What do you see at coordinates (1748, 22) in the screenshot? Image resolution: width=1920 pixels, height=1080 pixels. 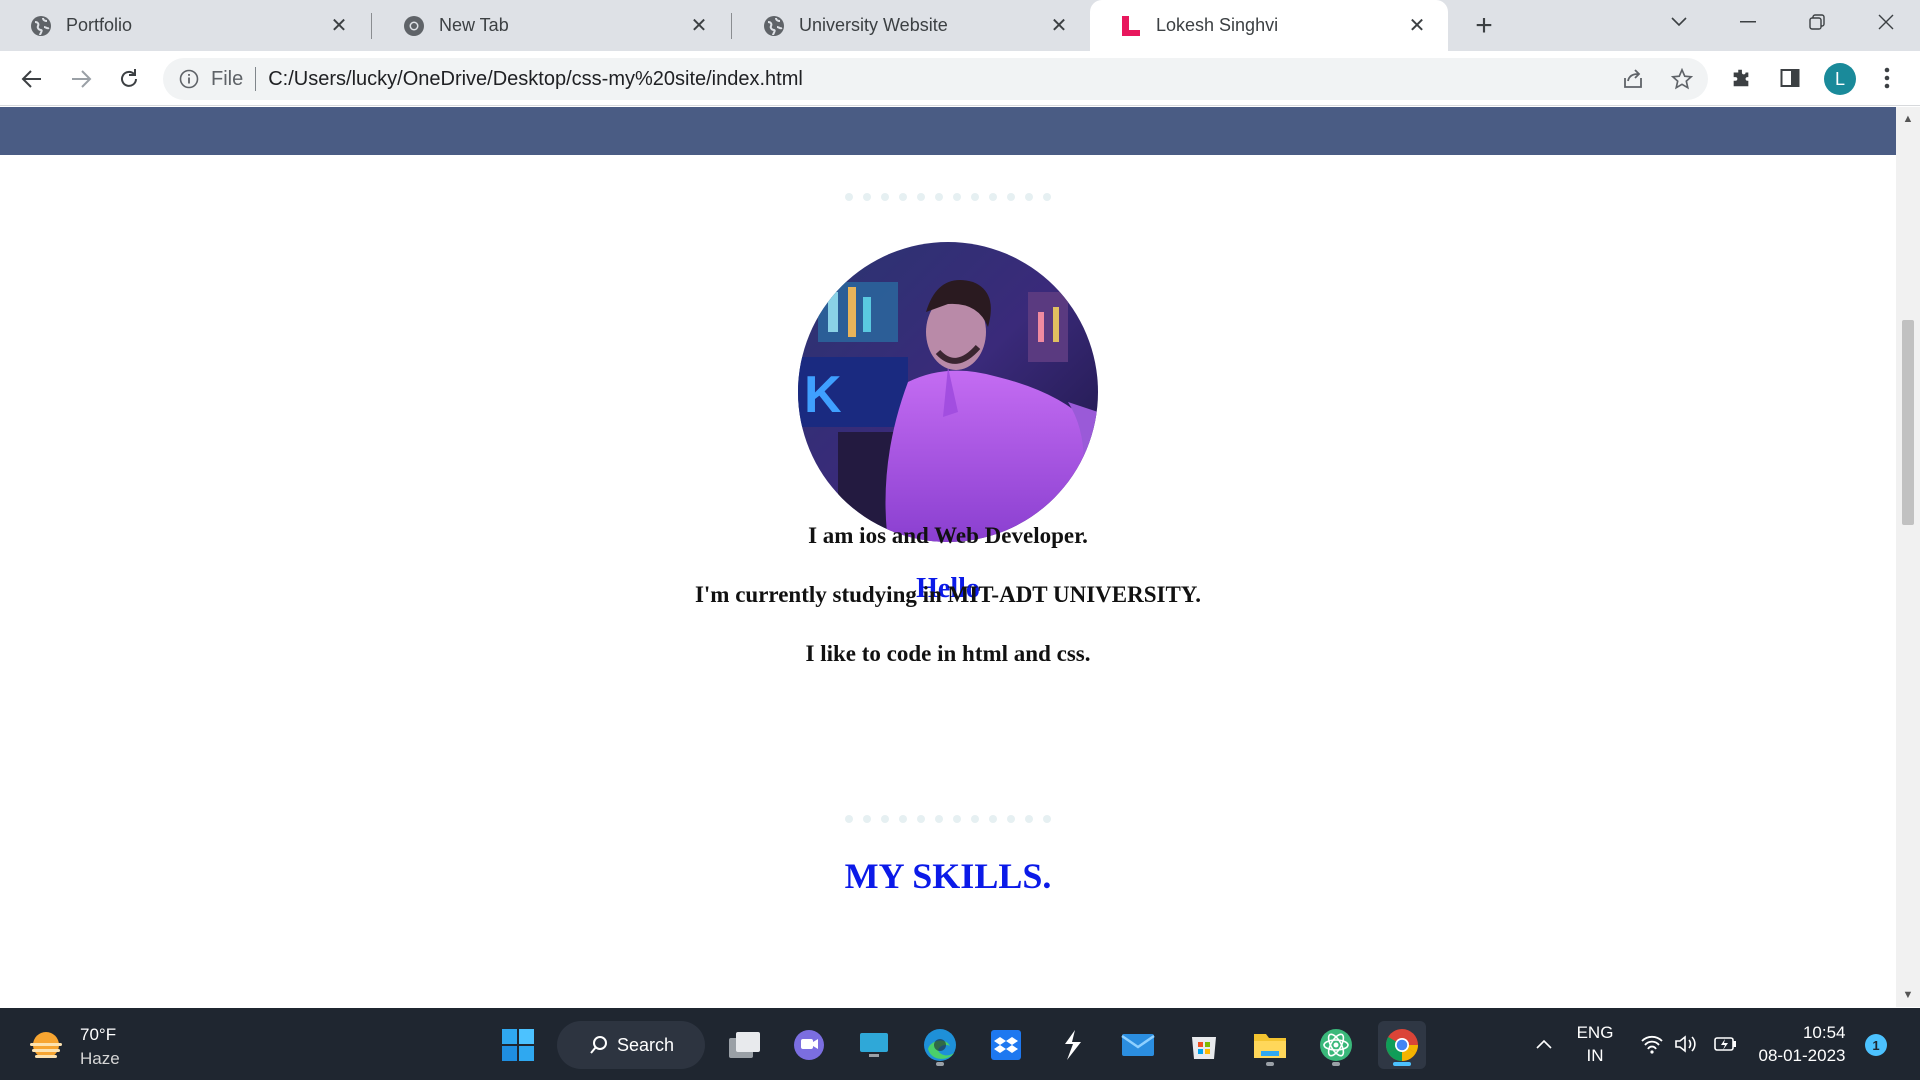 I see `minimize-icon` at bounding box center [1748, 22].